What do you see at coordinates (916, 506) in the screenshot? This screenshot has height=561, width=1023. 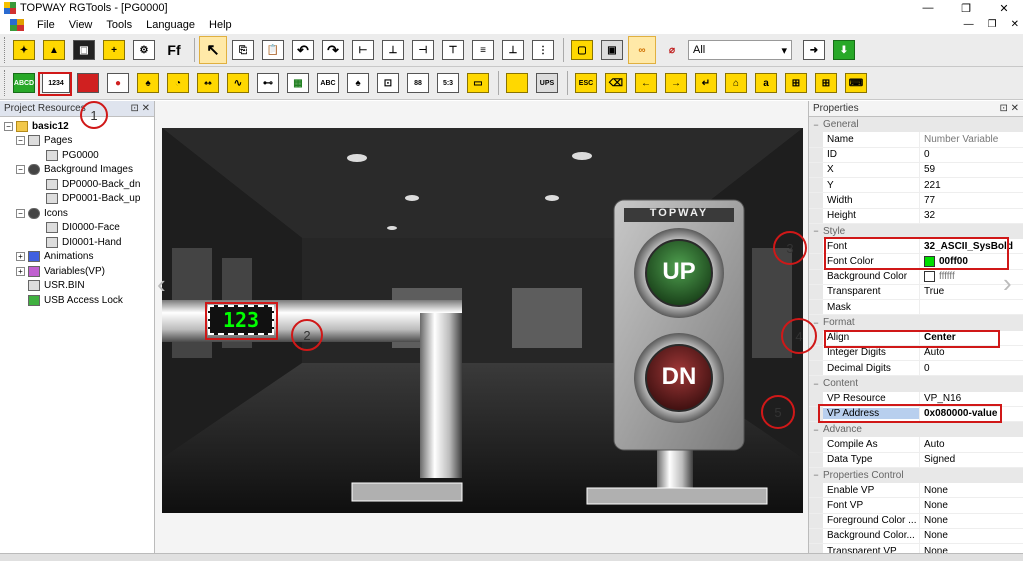 I see `property-row: Font VP None` at bounding box center [916, 506].